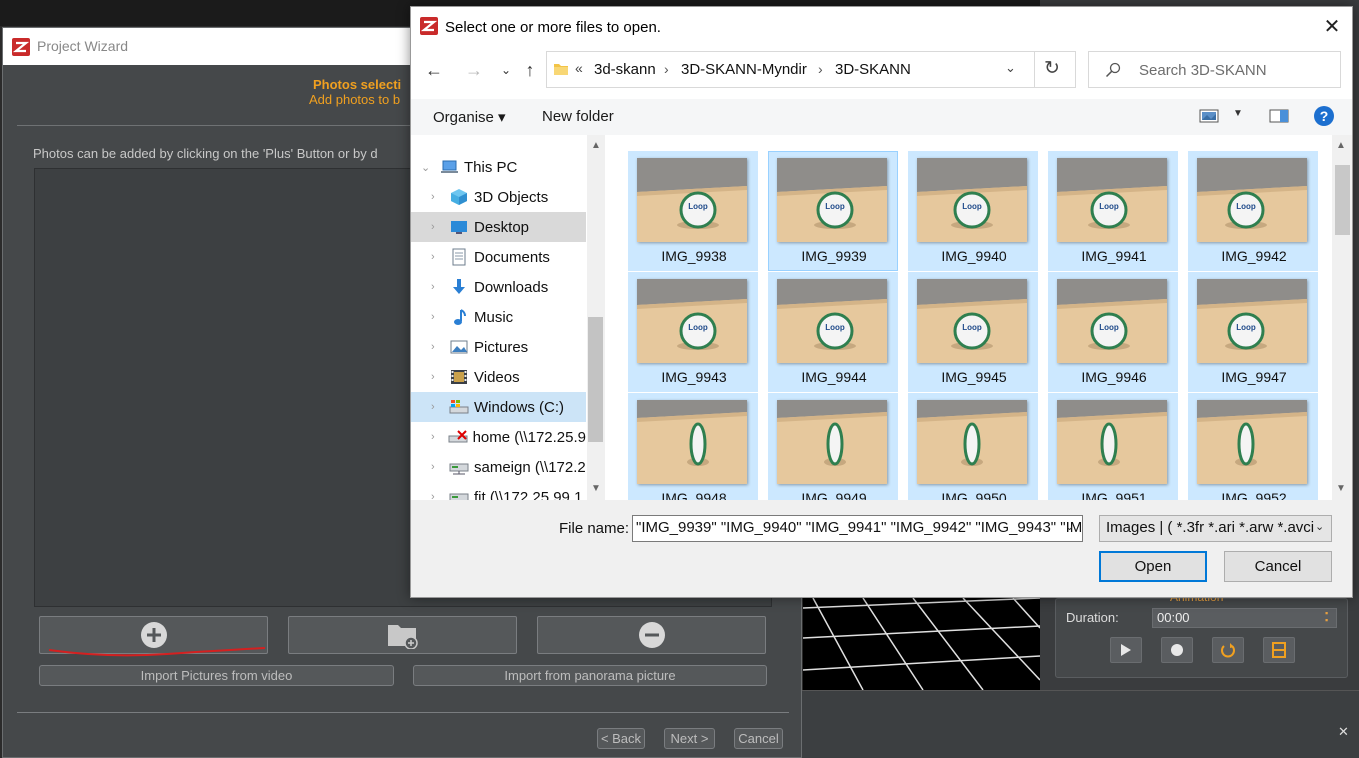 Image resolution: width=1359 pixels, height=758 pixels. I want to click on svg-text: Loop, so click(835, 206).